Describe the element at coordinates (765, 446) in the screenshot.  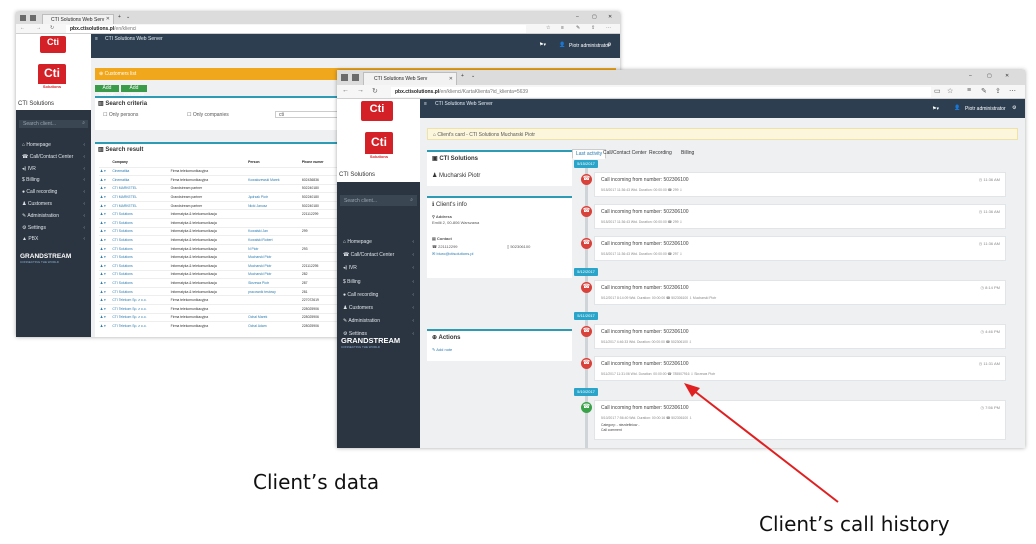
I see `arrow-shaft` at that location.